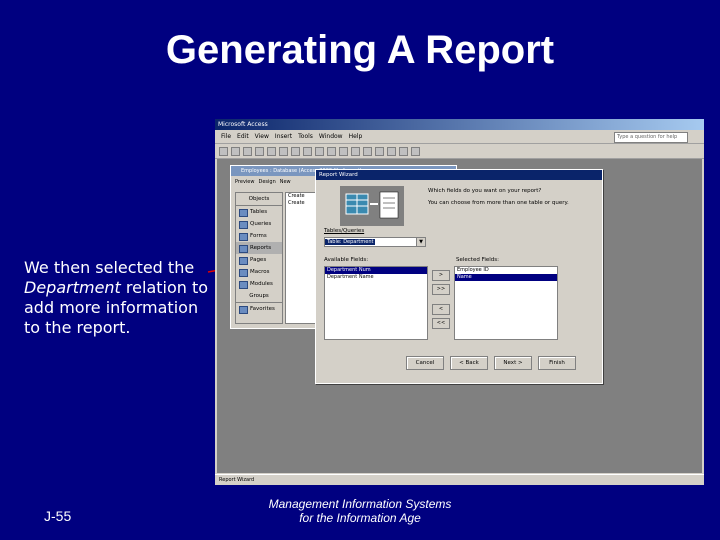  What do you see at coordinates (372, 206) in the screenshot?
I see `report-wizard-illustration-icon` at bounding box center [372, 206].